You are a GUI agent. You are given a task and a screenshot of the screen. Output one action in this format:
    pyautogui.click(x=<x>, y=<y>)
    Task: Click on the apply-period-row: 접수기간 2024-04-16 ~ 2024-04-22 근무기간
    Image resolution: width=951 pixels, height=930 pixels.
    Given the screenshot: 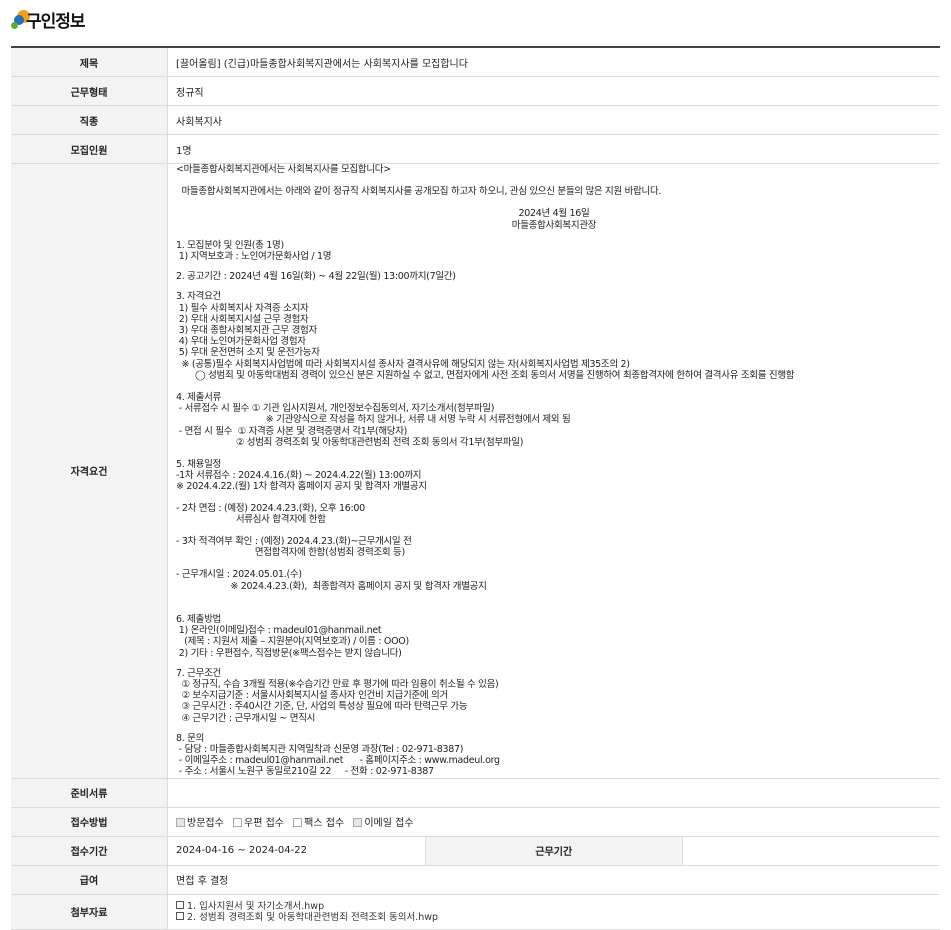 What is the action you would take?
    pyautogui.click(x=475, y=851)
    